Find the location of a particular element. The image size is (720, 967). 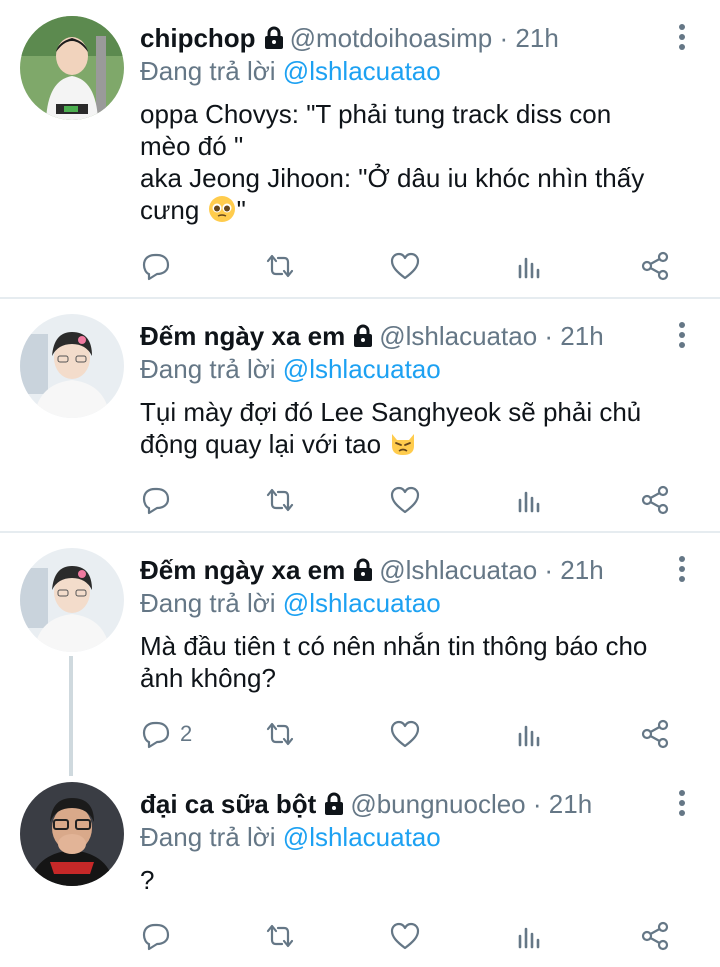

user-handle: @motdoihoasimp is located at coordinates (391, 38).